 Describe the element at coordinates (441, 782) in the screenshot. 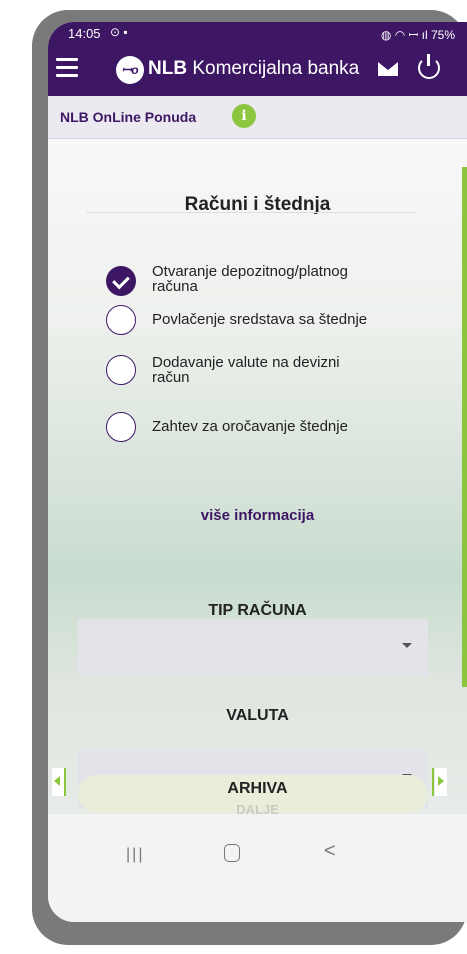

I see `arrow-right-icon` at that location.